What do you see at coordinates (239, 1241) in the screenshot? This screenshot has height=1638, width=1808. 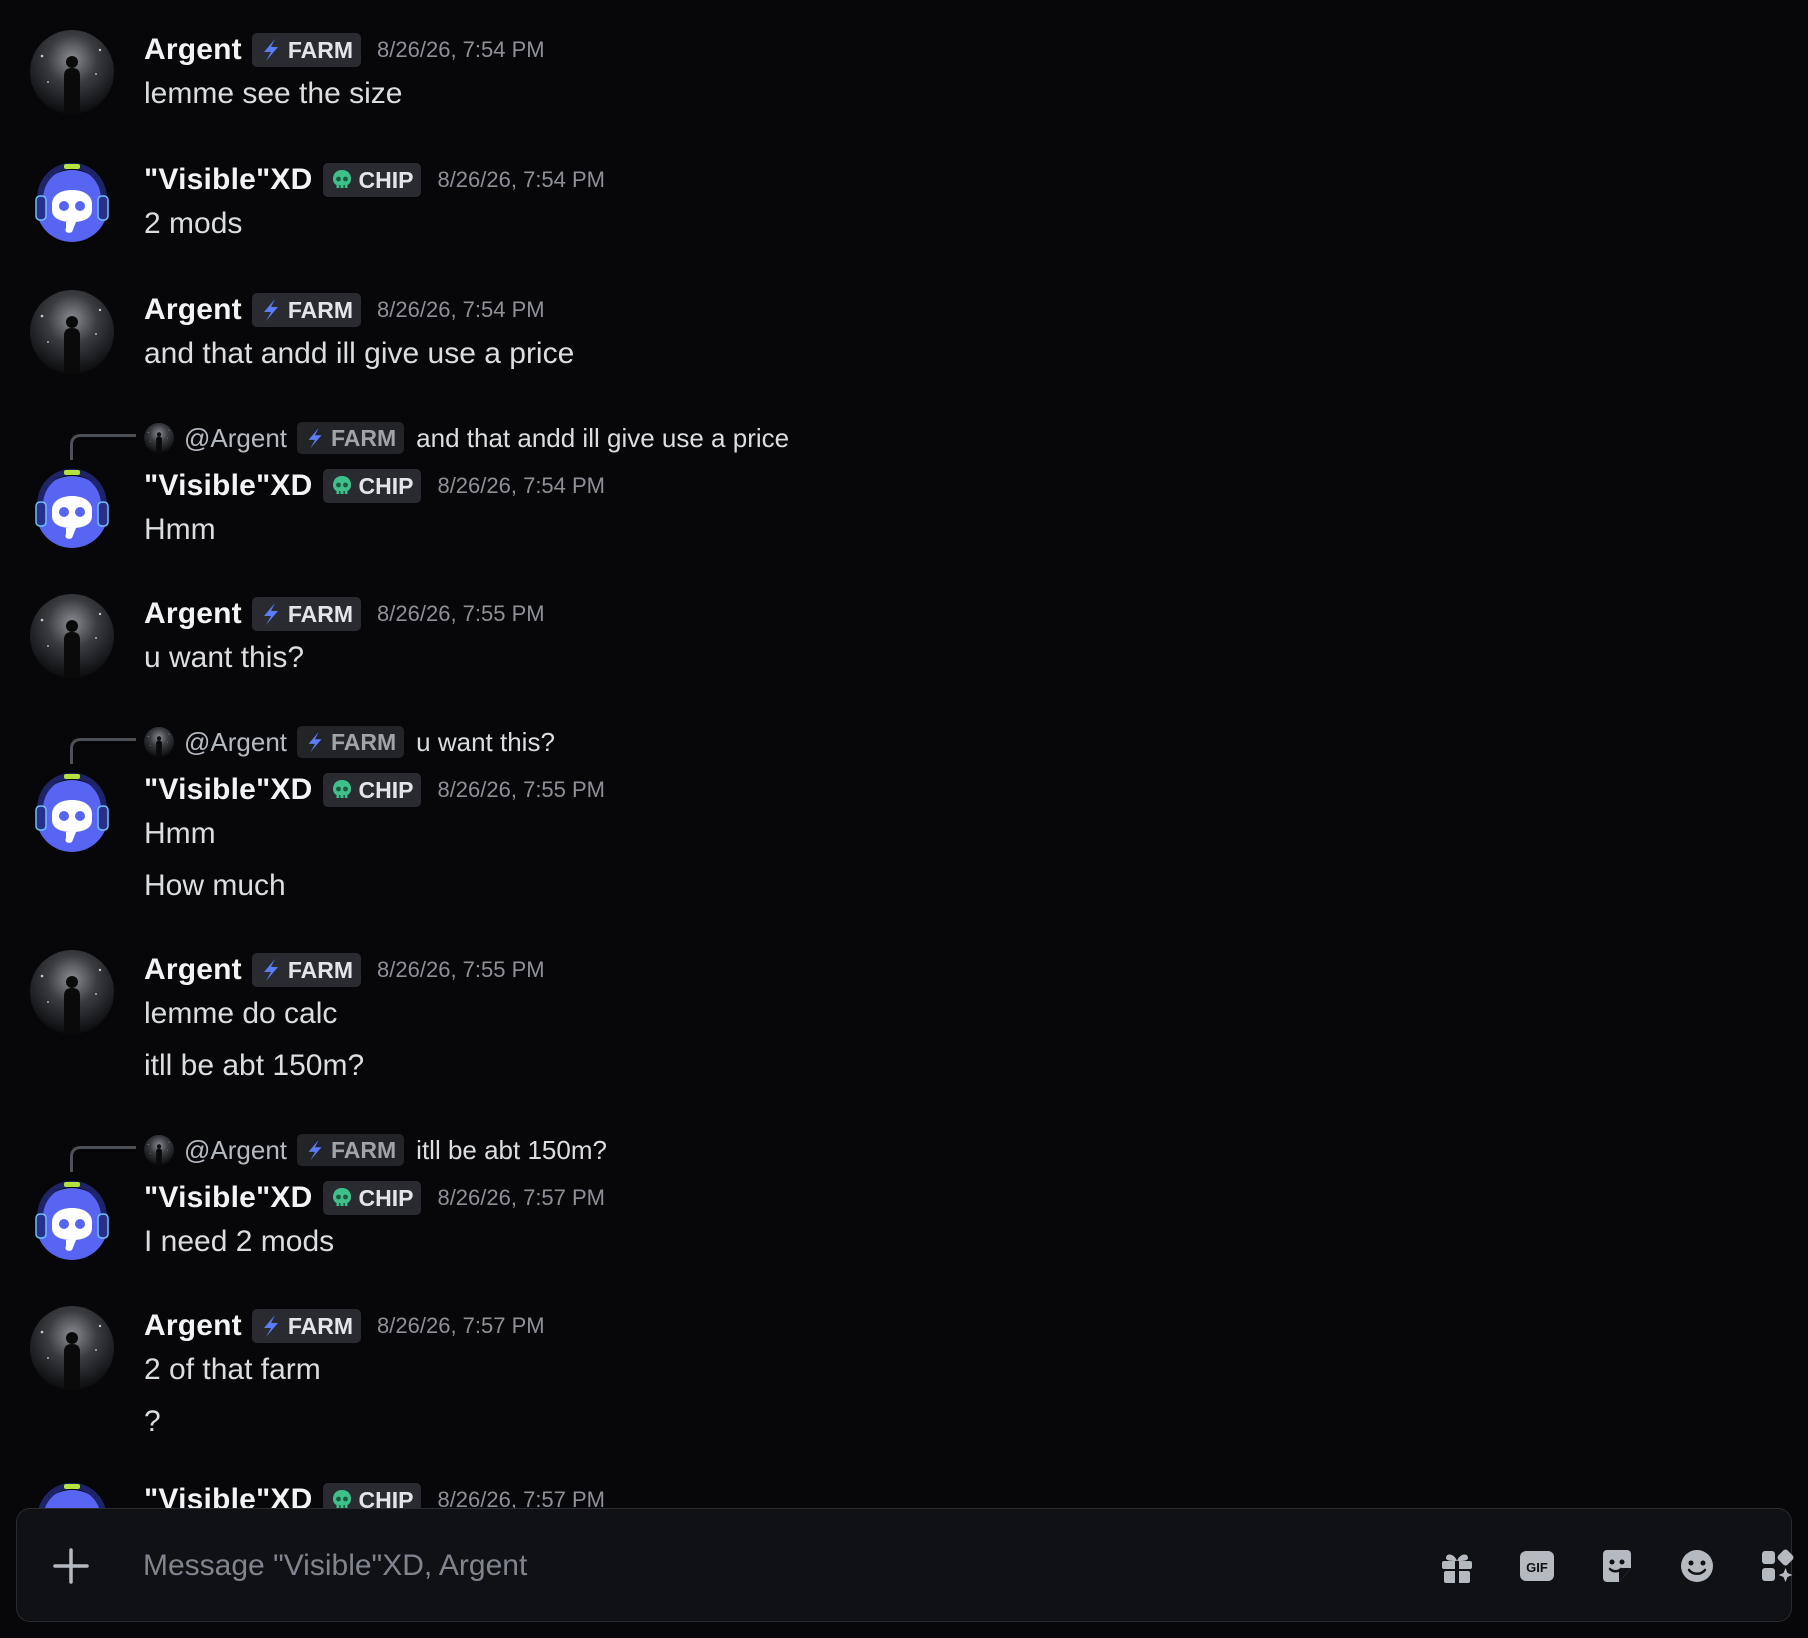 I see `message-text: I need 2 mods` at bounding box center [239, 1241].